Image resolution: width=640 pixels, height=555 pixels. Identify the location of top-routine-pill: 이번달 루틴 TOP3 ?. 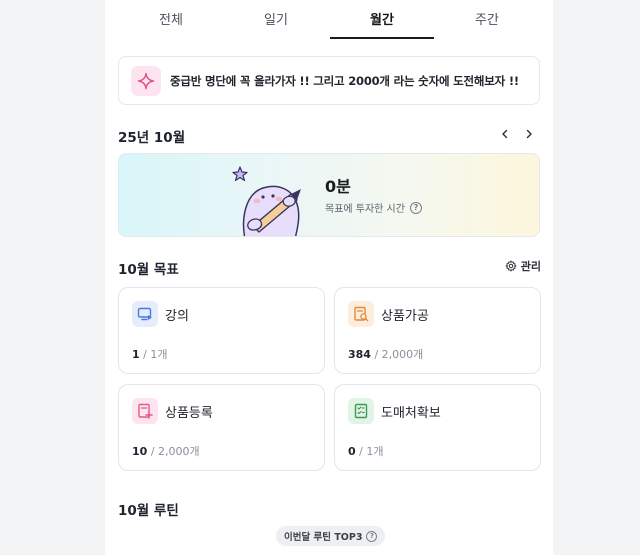
(331, 536).